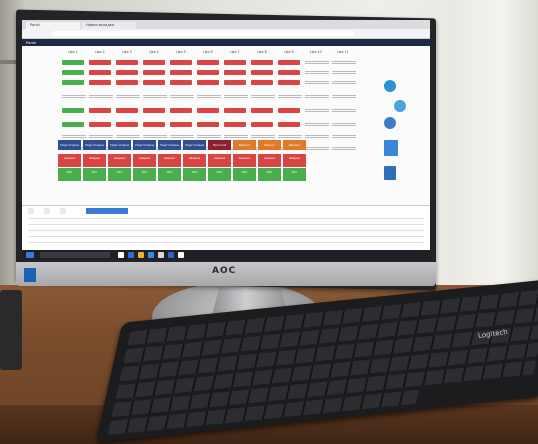  What do you see at coordinates (219, 145) in the screenshot?
I see `status-button: Простой` at bounding box center [219, 145].